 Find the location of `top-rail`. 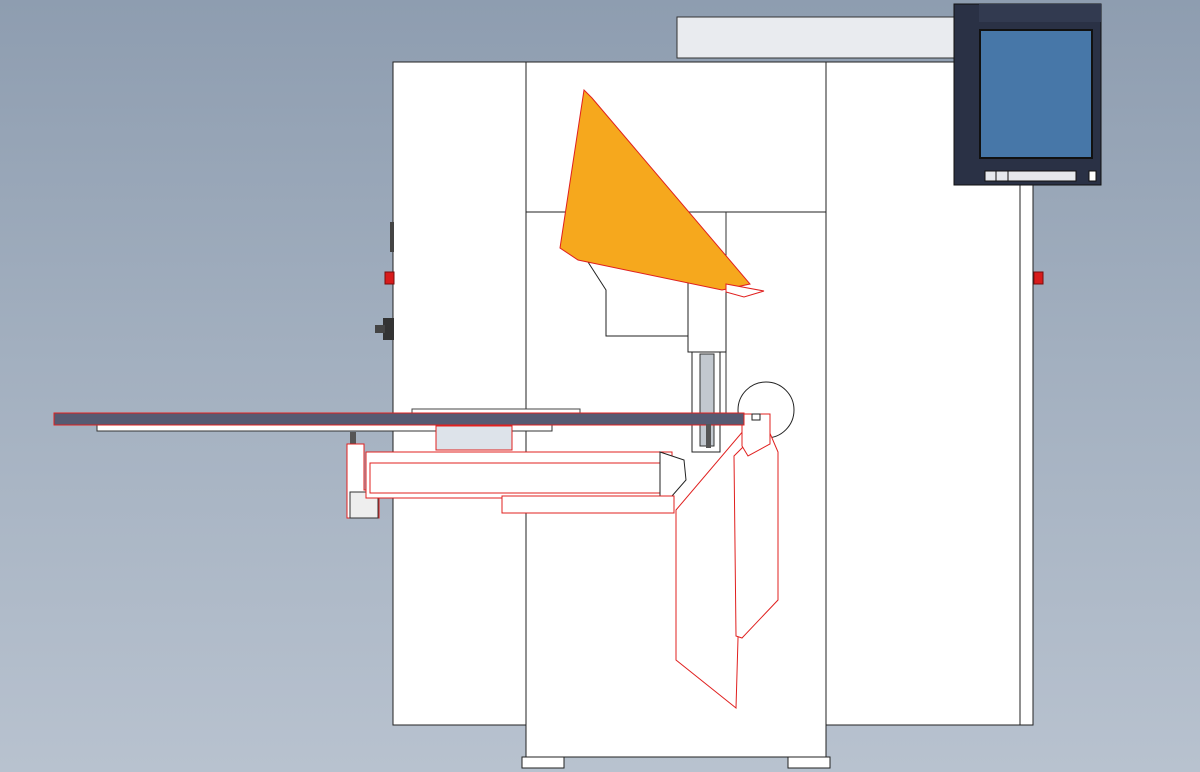

top-rail is located at coordinates (827, 37).